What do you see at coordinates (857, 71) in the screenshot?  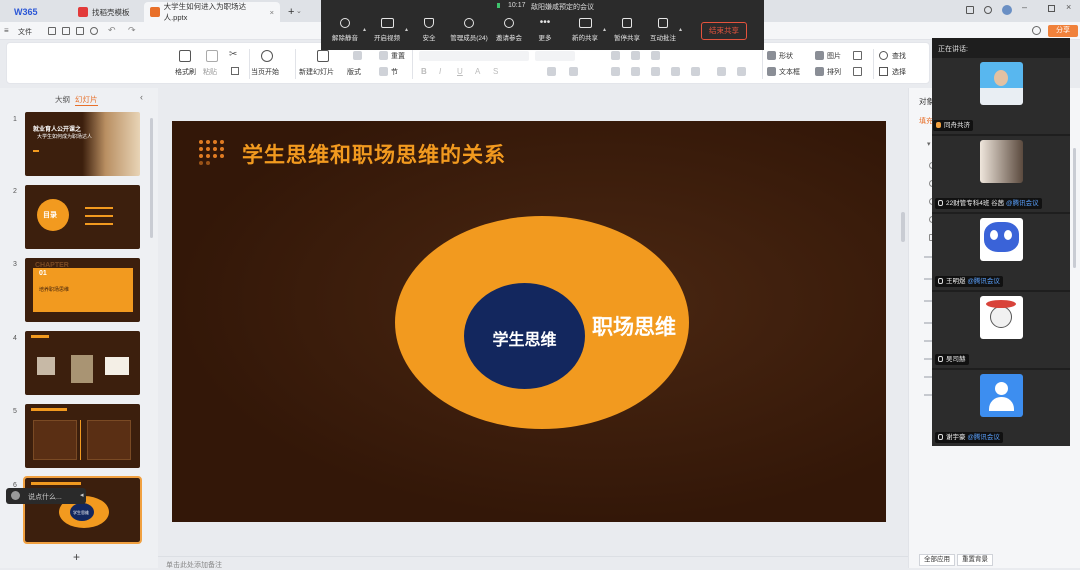 I see `group-icon` at bounding box center [857, 71].